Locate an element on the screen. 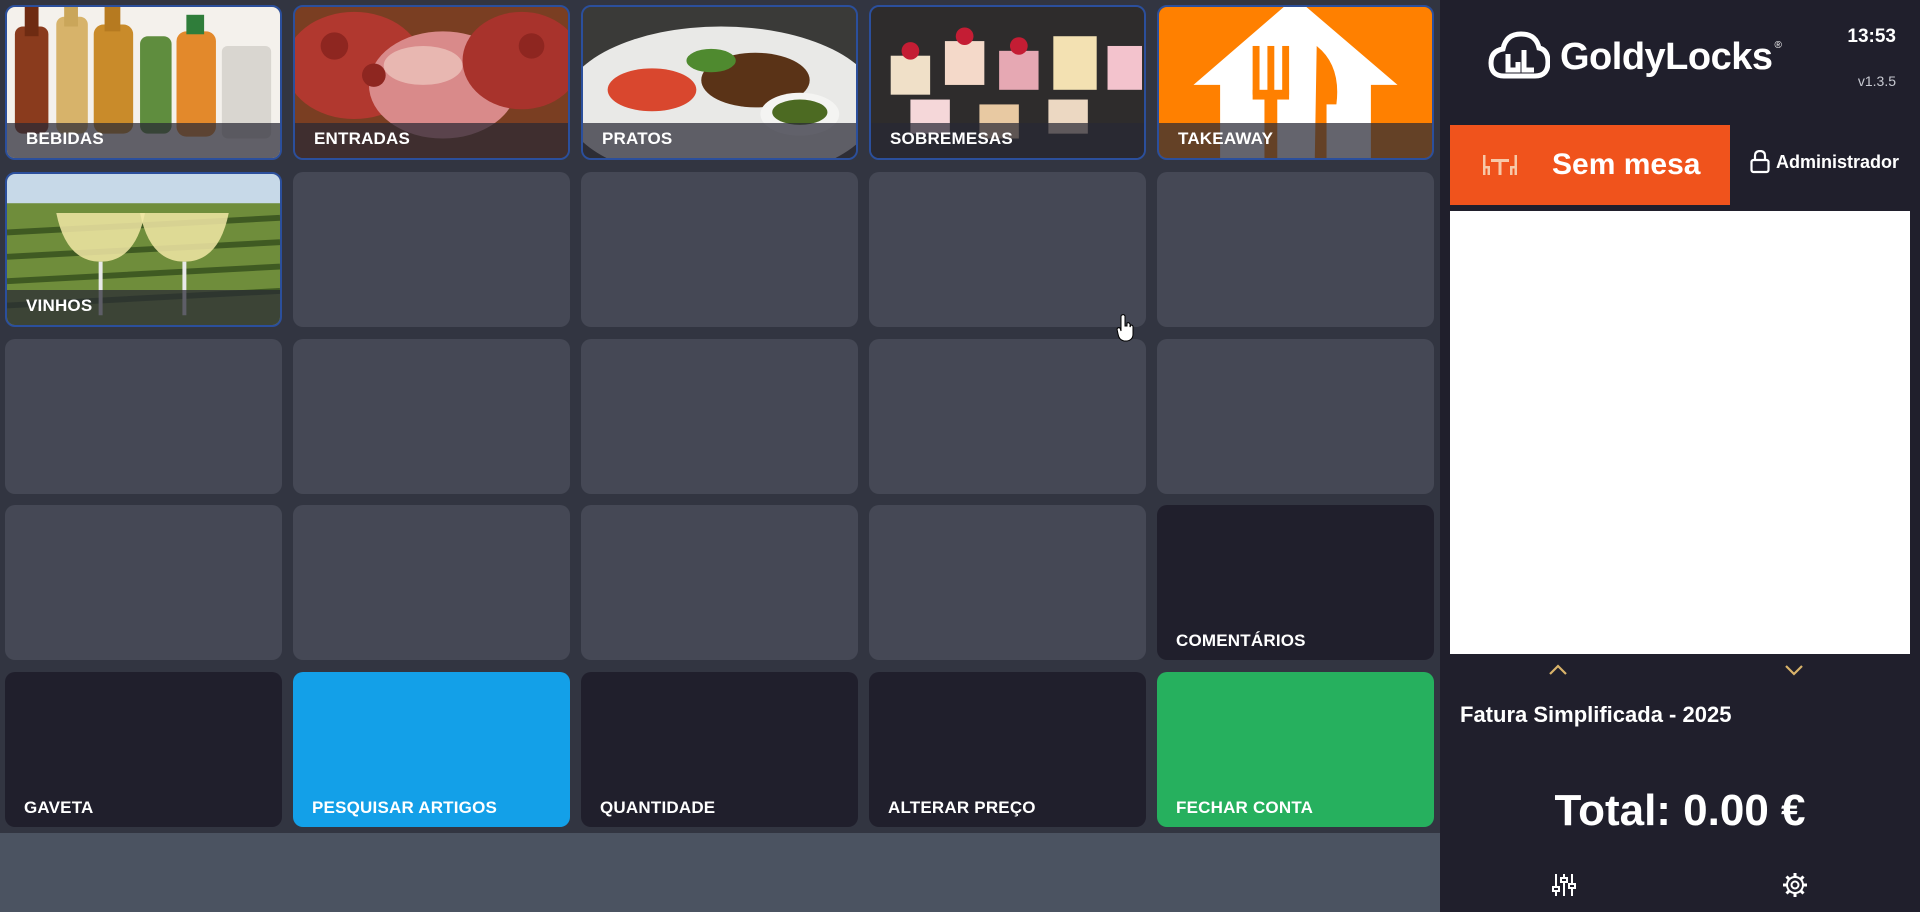 This screenshot has height=912, width=1920. tile-label: GAVETA is located at coordinates (59, 807).